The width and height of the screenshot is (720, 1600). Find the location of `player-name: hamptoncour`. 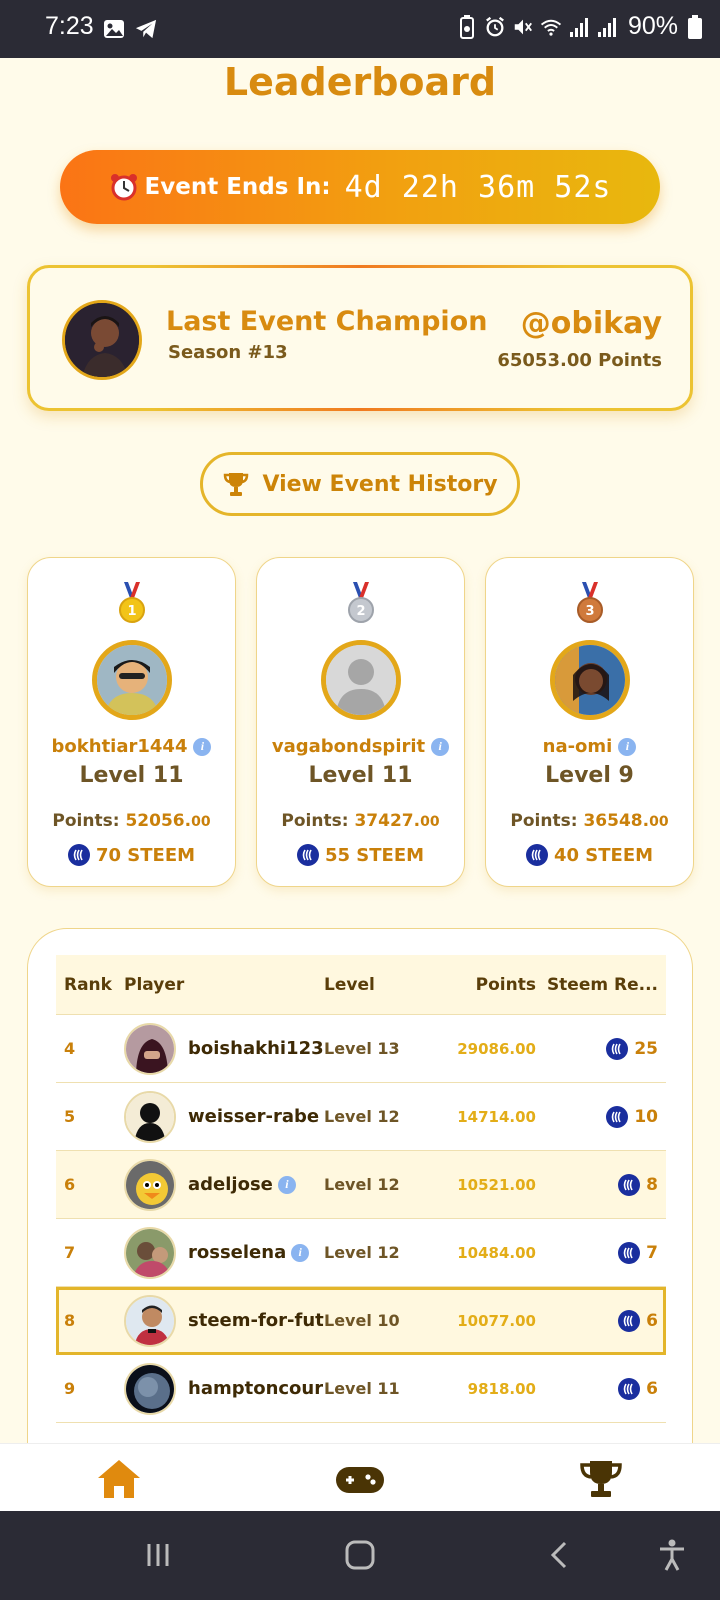

player-name: hamptoncour is located at coordinates (255, 1388).